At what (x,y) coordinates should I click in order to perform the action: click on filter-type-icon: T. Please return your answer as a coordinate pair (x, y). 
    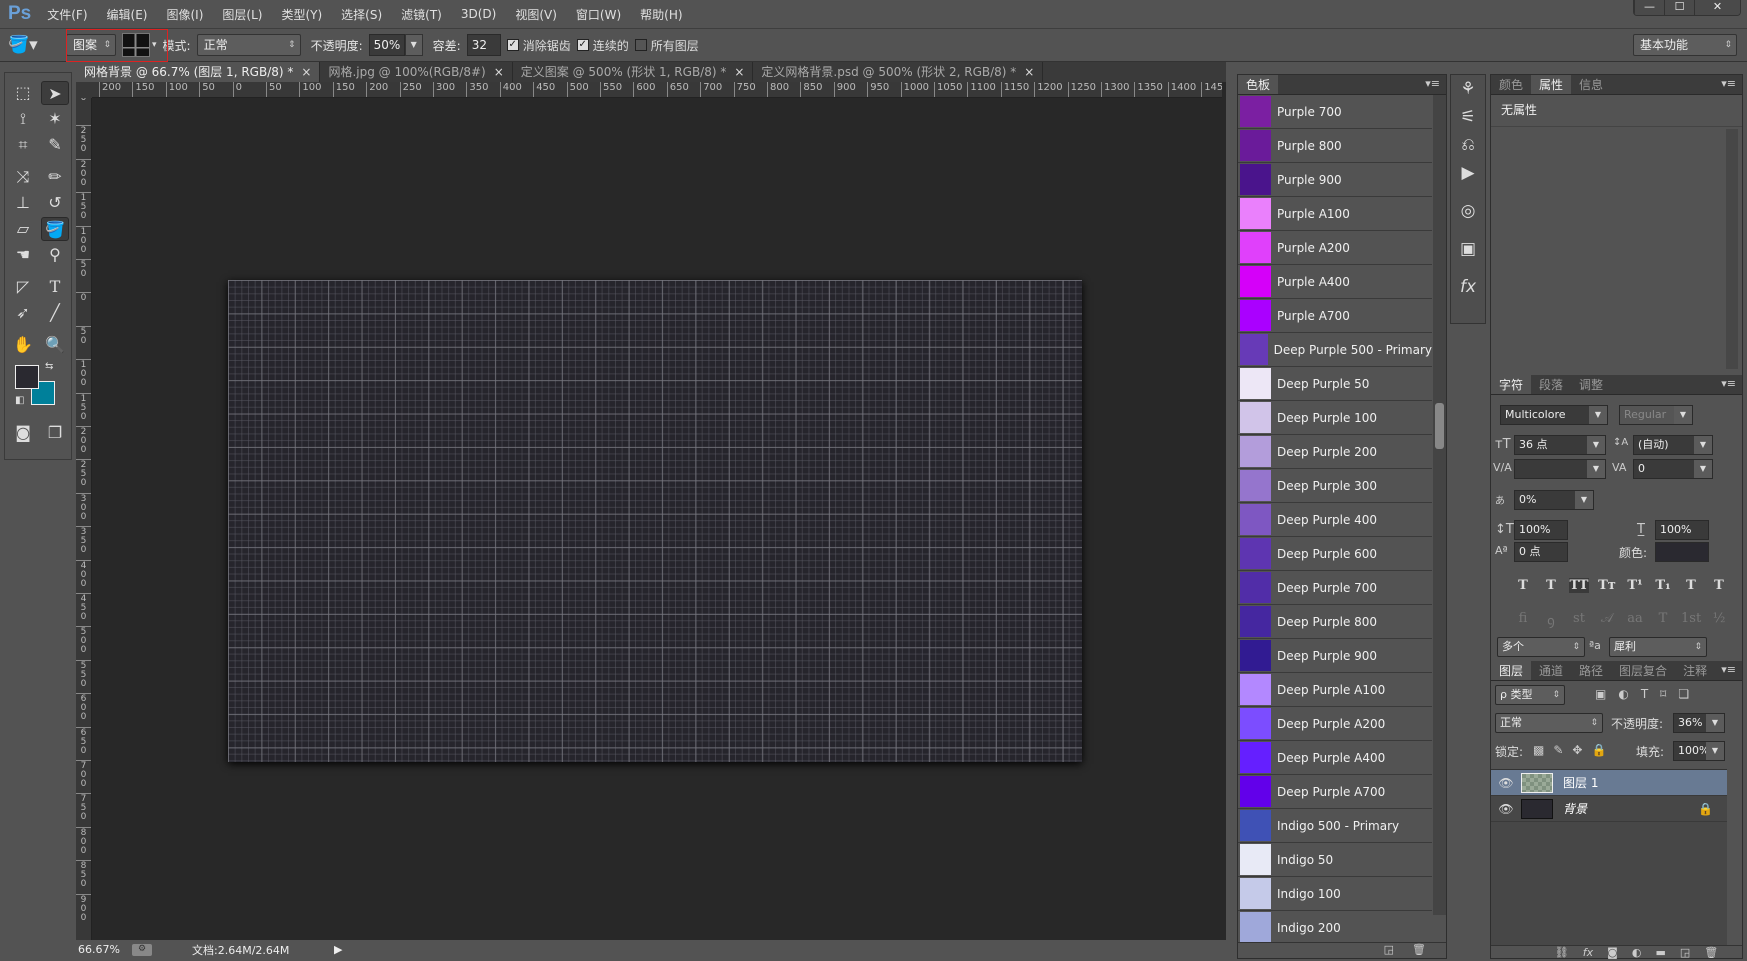
    Looking at the image, I should click on (1644, 694).